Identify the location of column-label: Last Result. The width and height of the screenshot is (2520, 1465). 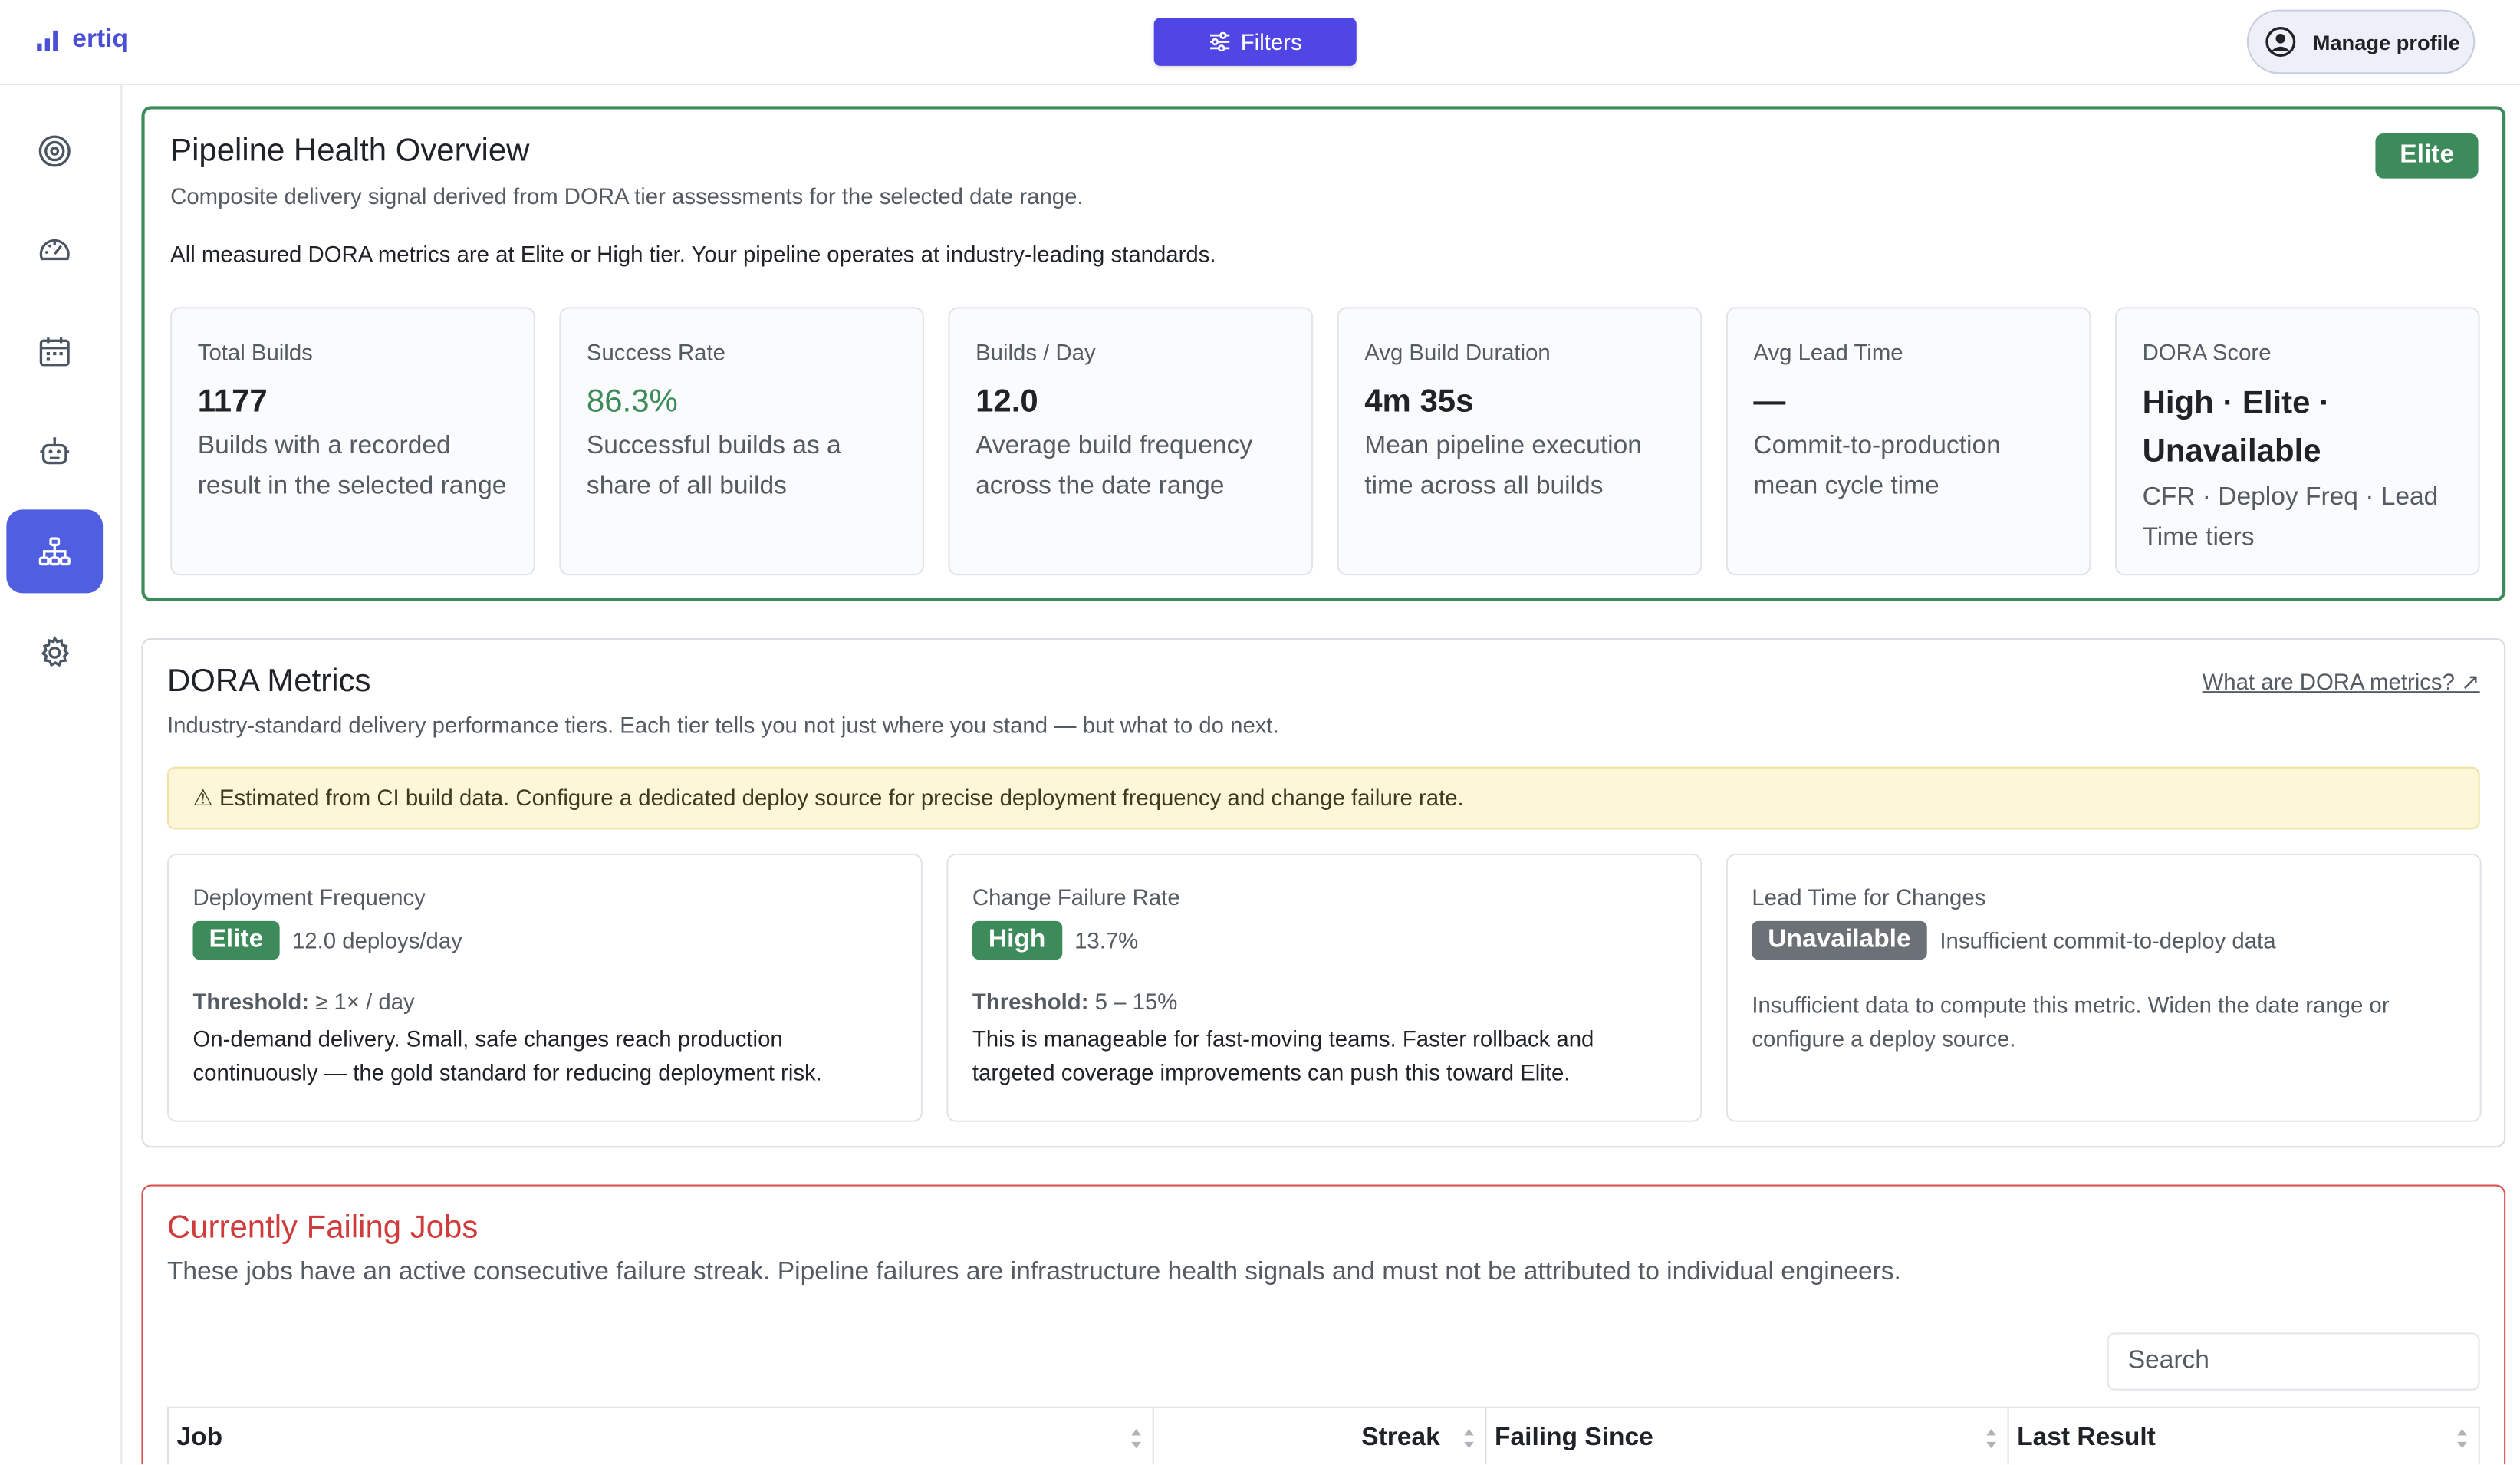
(2086, 1438).